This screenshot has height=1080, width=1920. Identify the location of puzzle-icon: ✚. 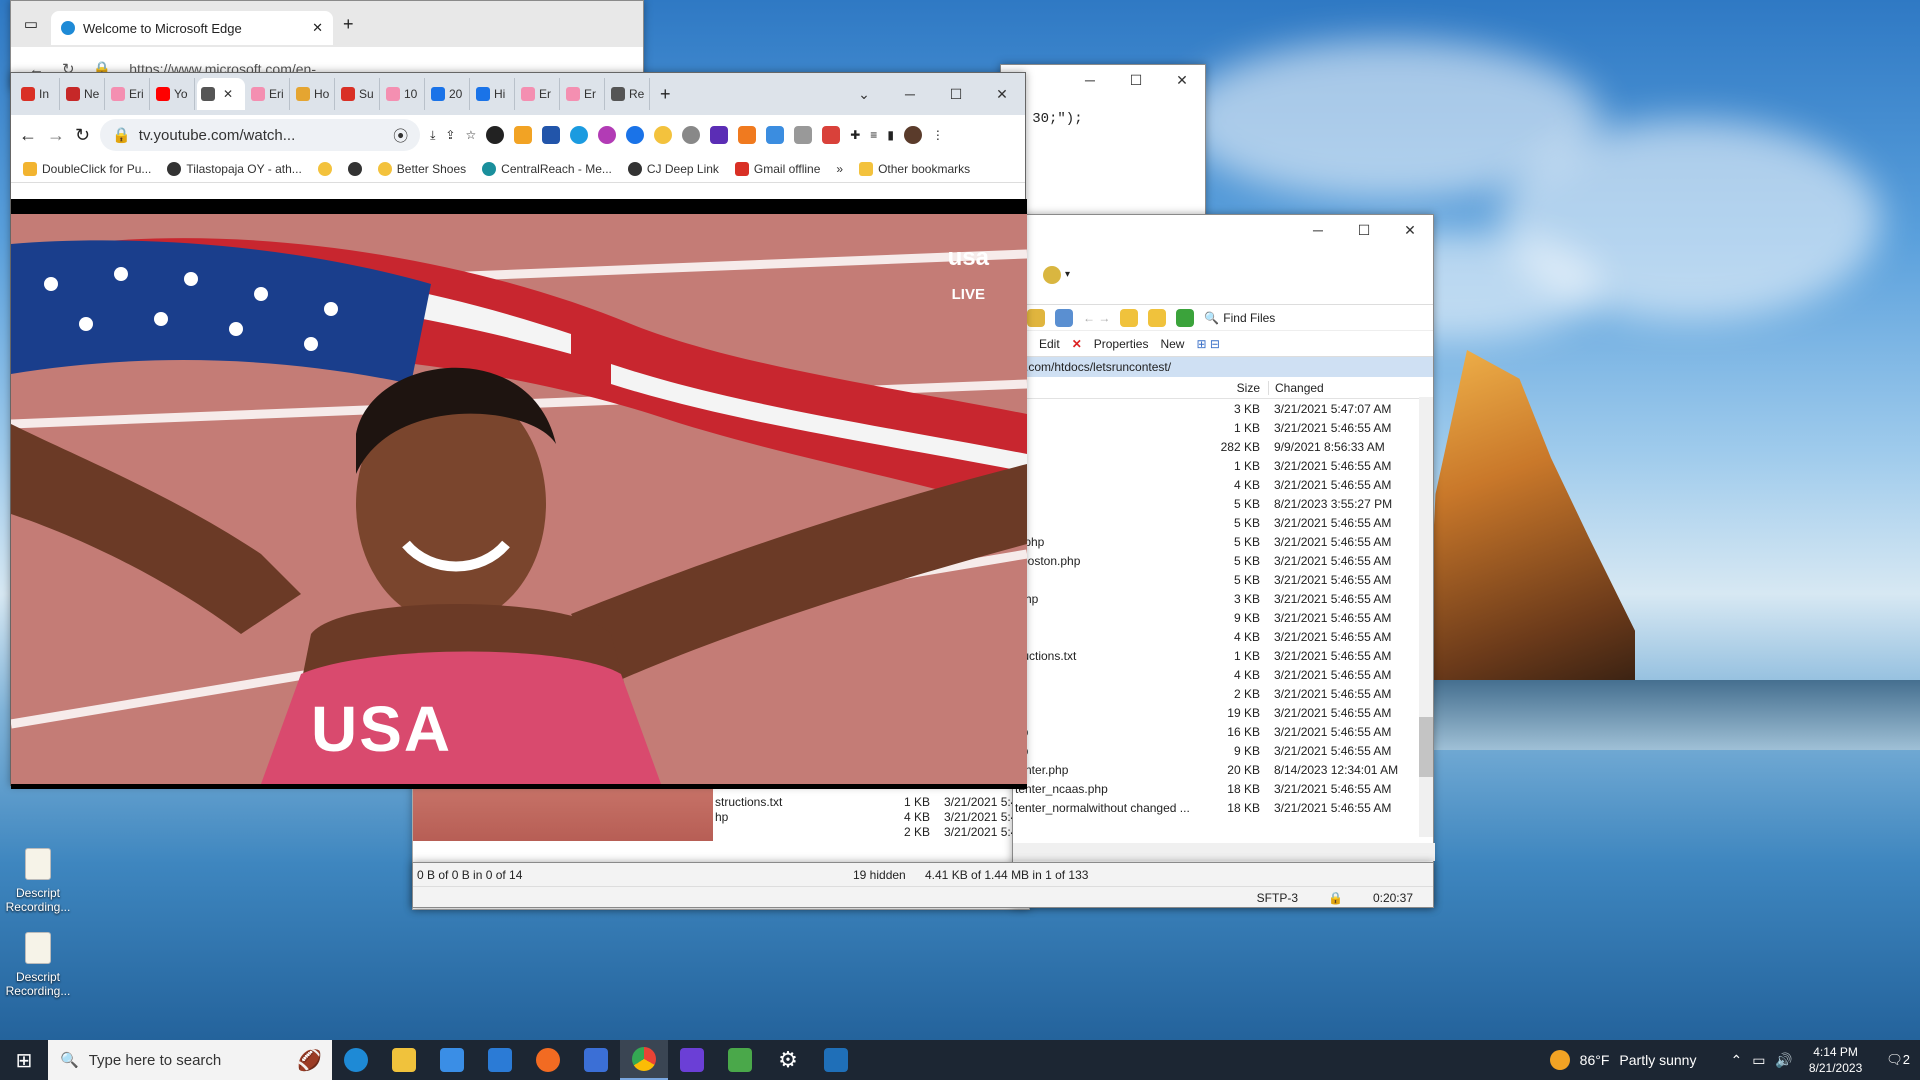
(855, 135).